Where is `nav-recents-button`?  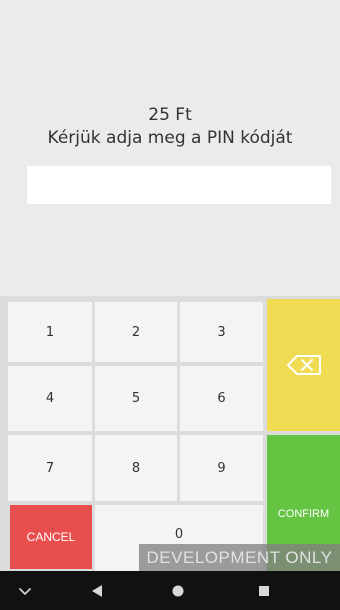 nav-recents-button is located at coordinates (264, 590).